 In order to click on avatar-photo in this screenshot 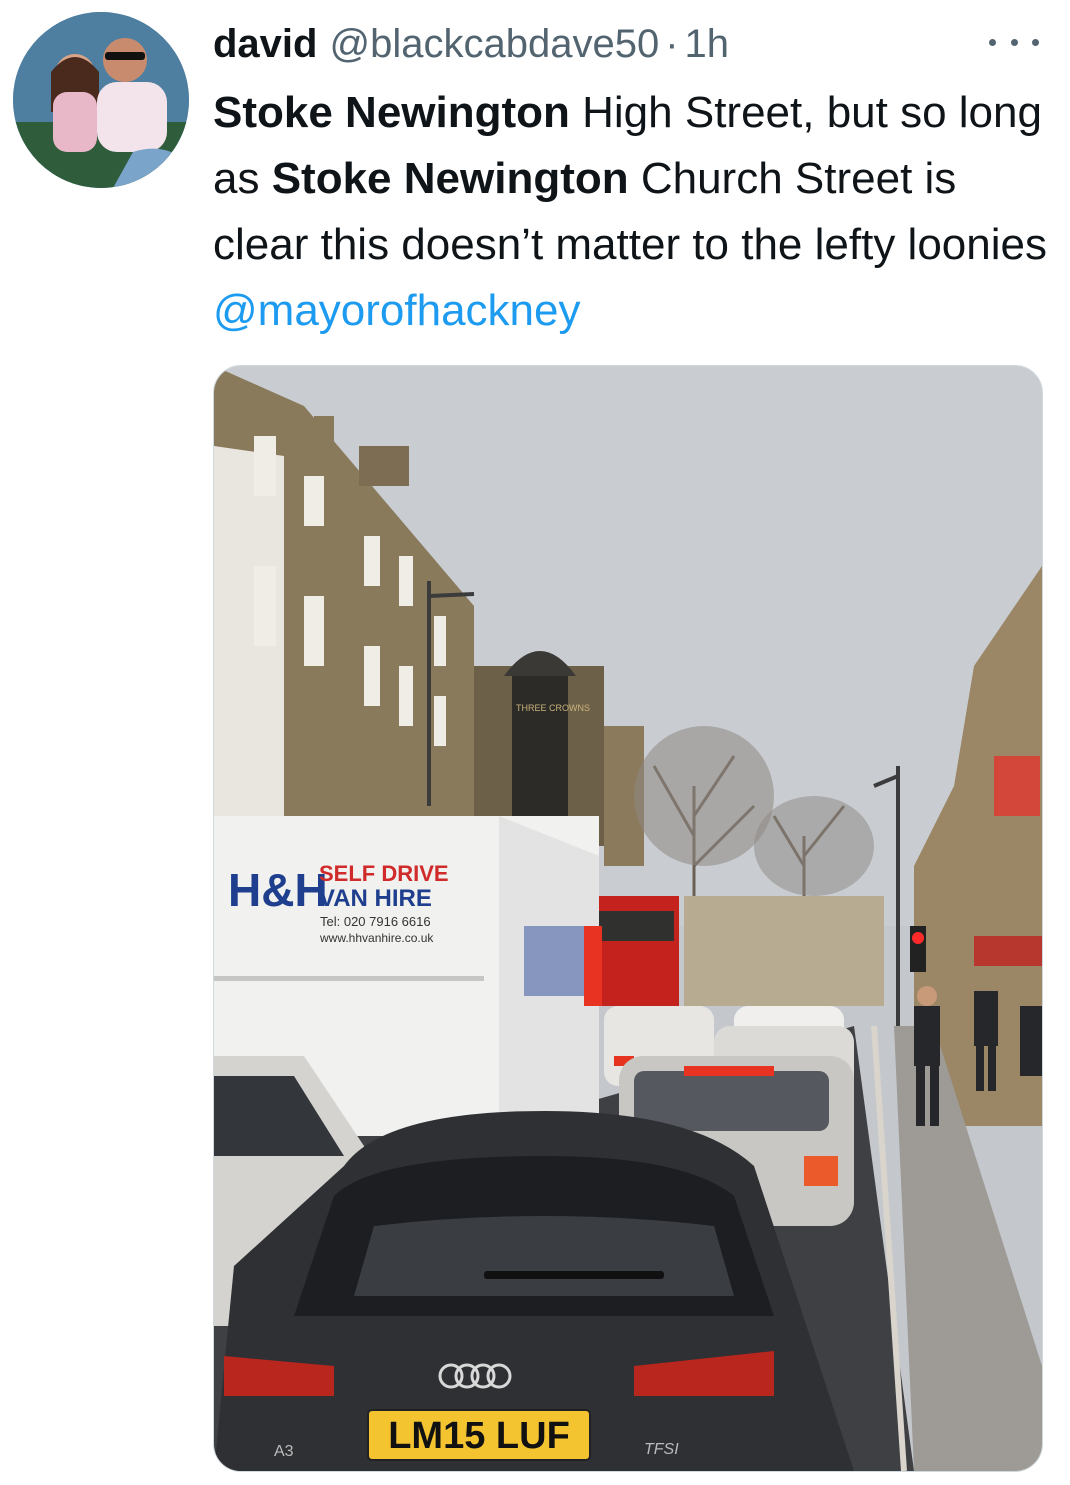, I will do `click(101, 100)`.